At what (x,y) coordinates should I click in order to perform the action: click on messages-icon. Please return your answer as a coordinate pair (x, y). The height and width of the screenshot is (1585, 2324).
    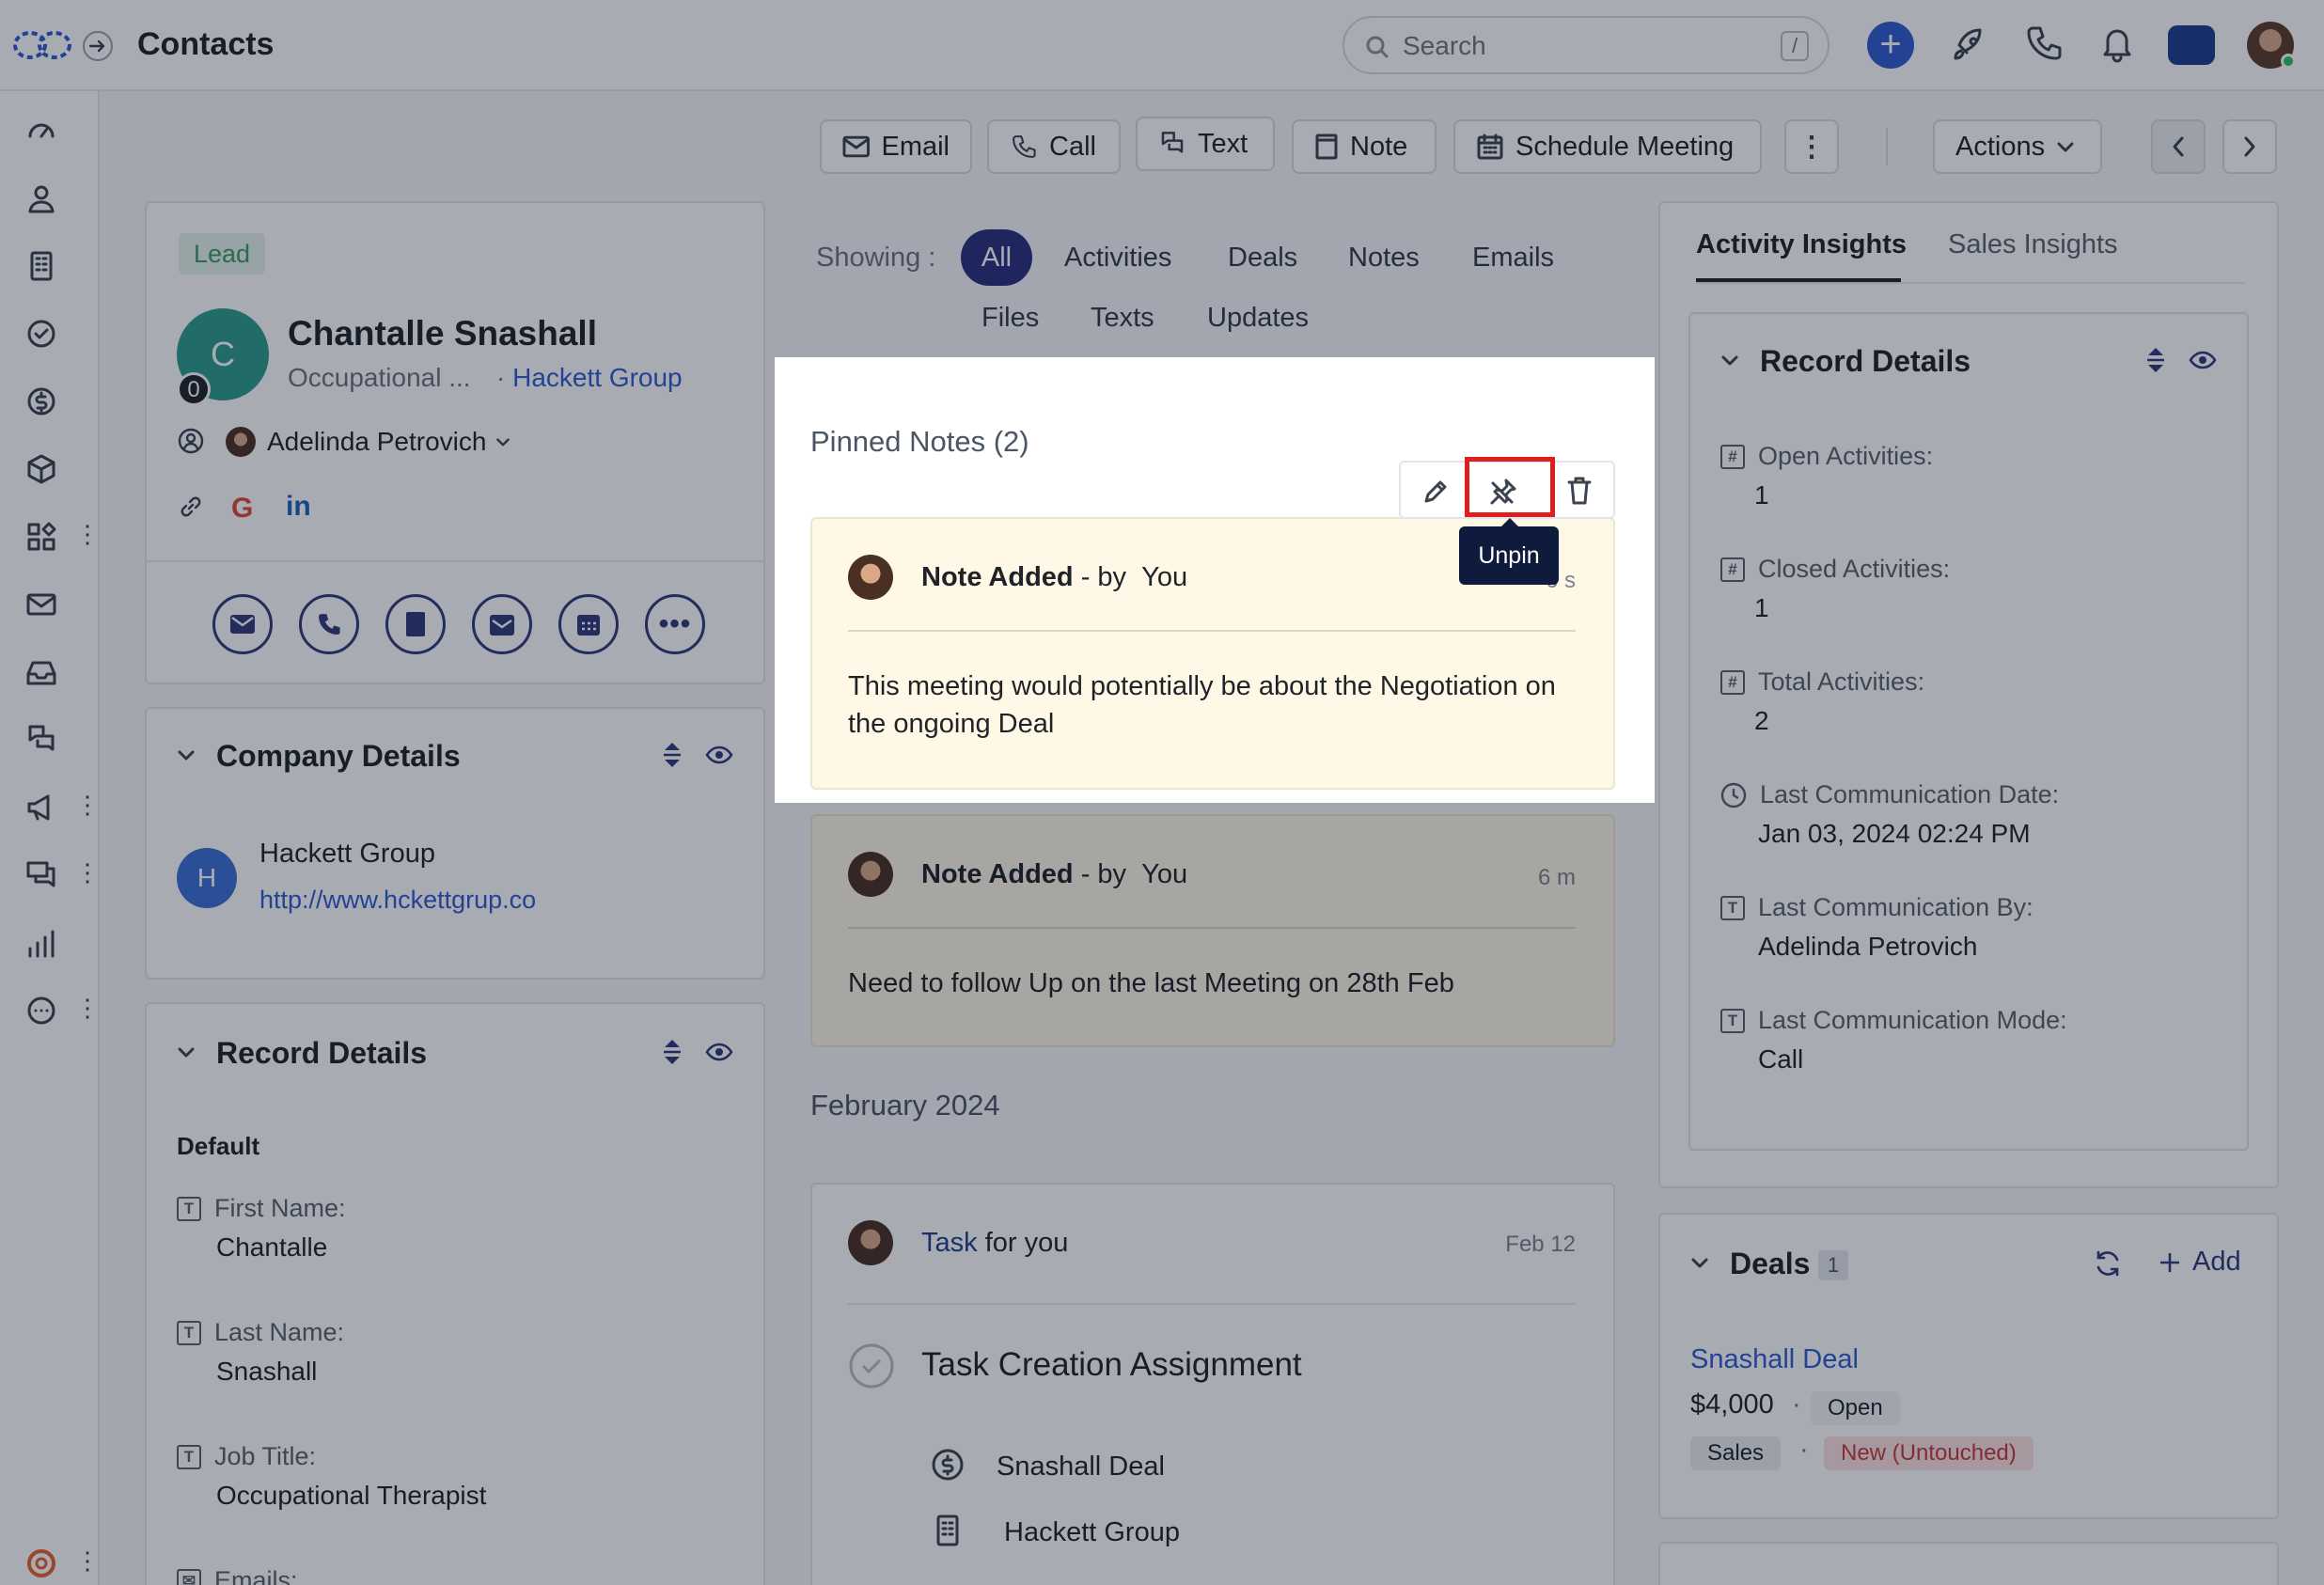
    Looking at the image, I should click on (41, 740).